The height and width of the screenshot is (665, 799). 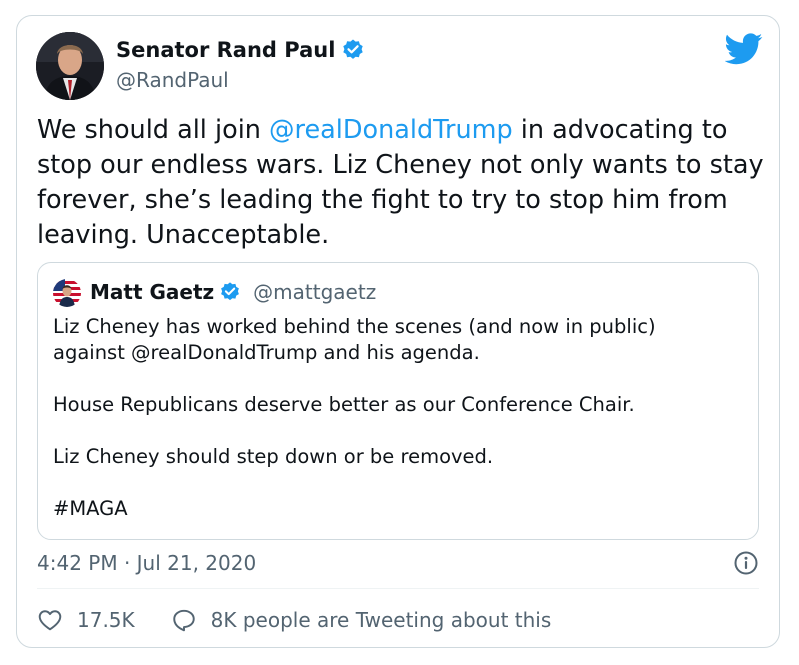 What do you see at coordinates (183, 620) in the screenshot?
I see `speech-bubble-icon` at bounding box center [183, 620].